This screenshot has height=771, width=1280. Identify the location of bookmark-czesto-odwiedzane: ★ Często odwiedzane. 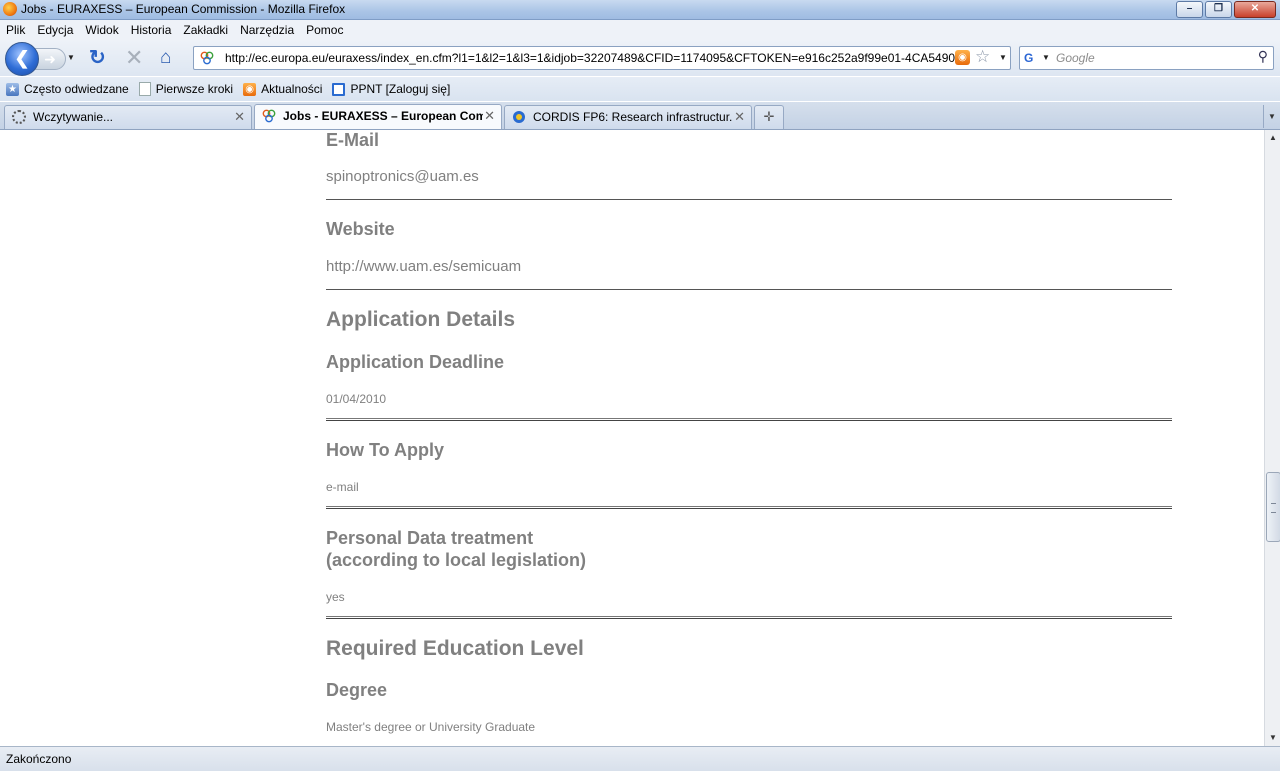
(67, 89).